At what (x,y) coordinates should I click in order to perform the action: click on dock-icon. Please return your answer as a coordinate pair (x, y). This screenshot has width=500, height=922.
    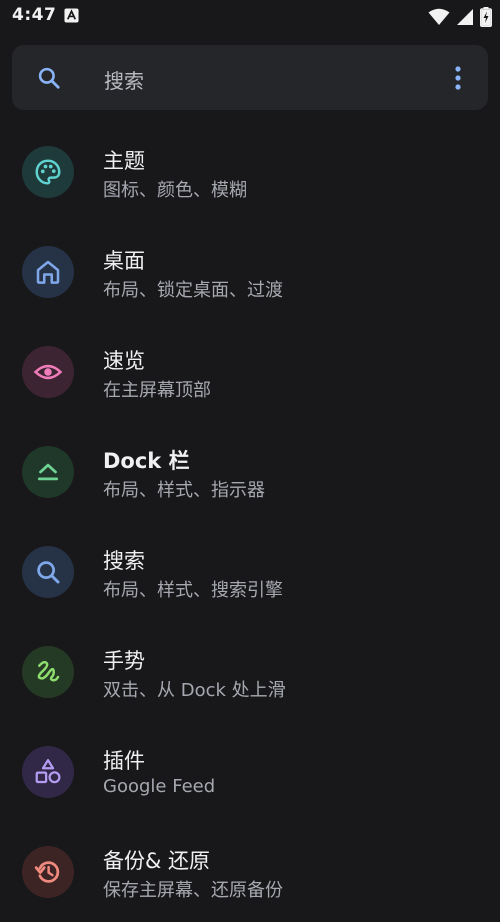
    Looking at the image, I should click on (48, 472).